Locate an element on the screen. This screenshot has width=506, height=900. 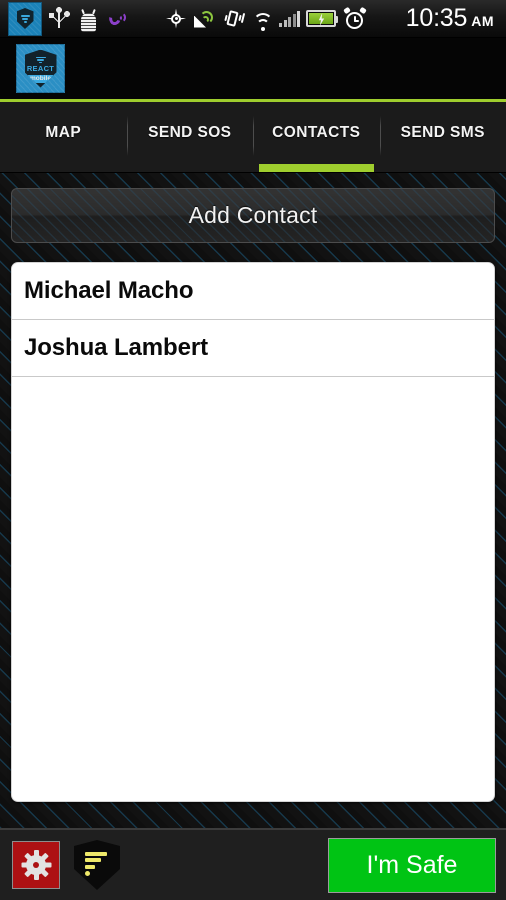
vibrate-icon is located at coordinates (234, 19).